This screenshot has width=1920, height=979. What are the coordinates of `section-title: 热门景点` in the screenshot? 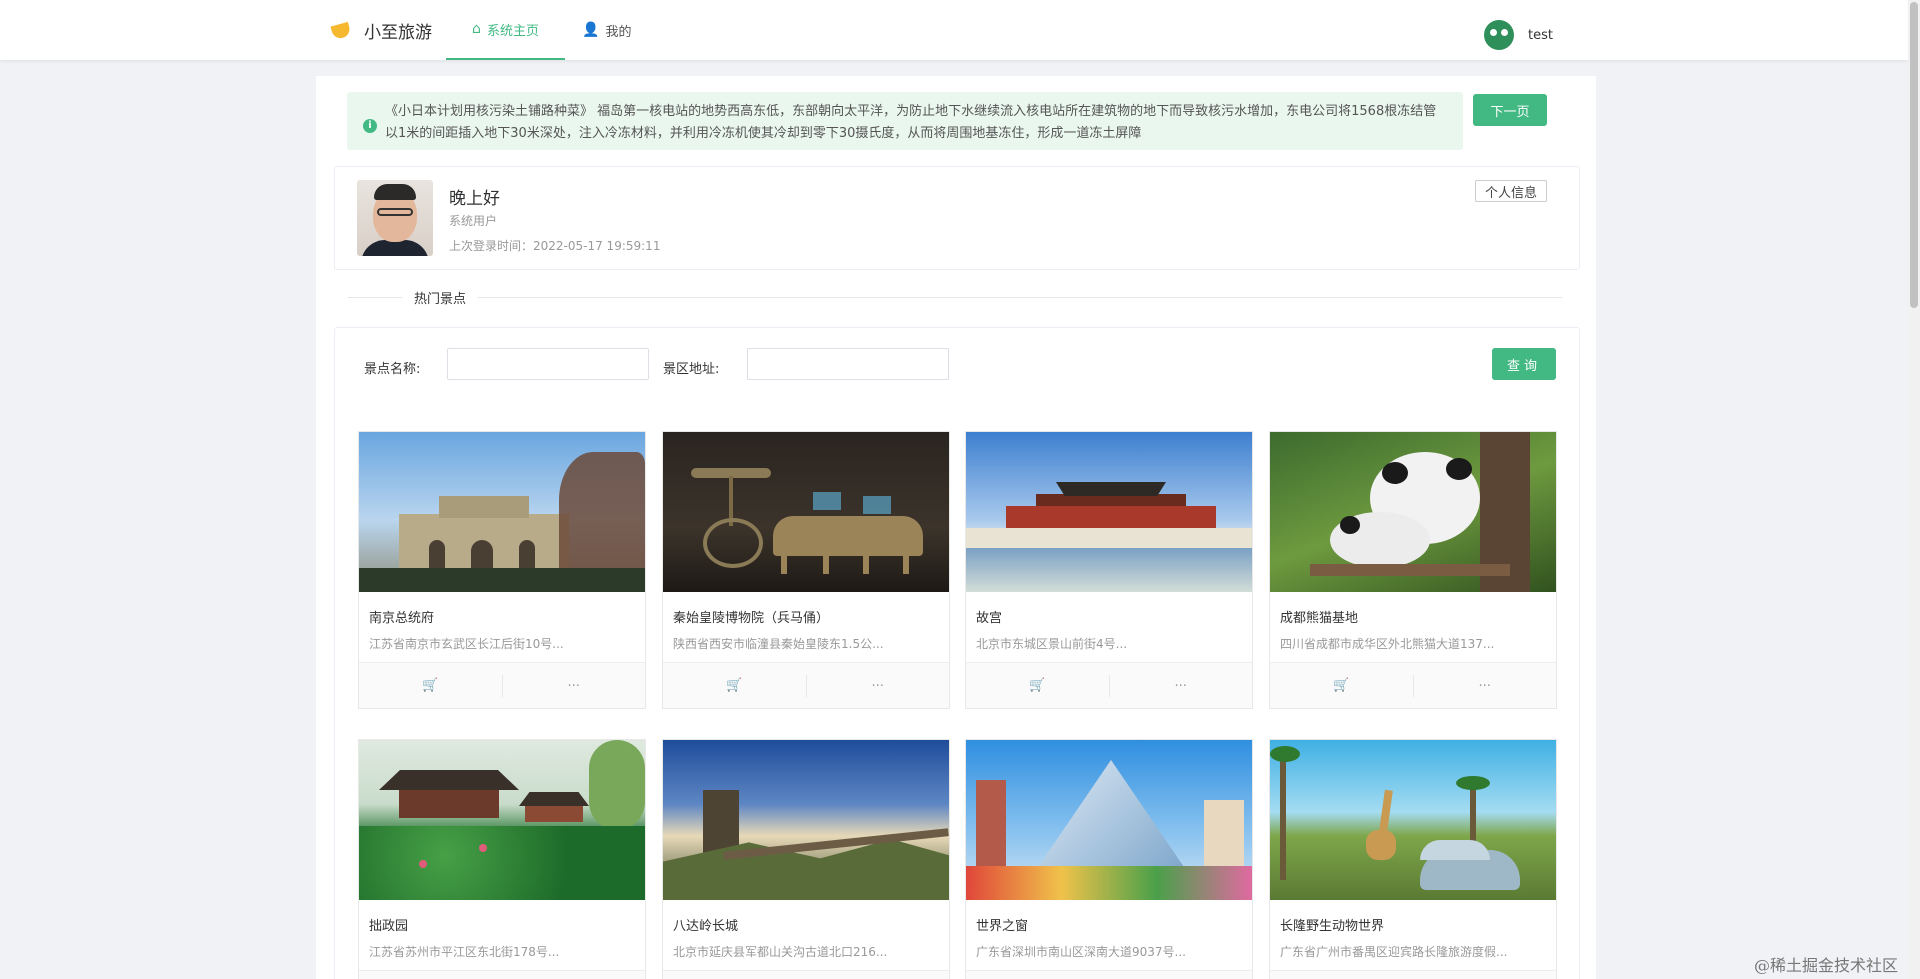 It's located at (440, 297).